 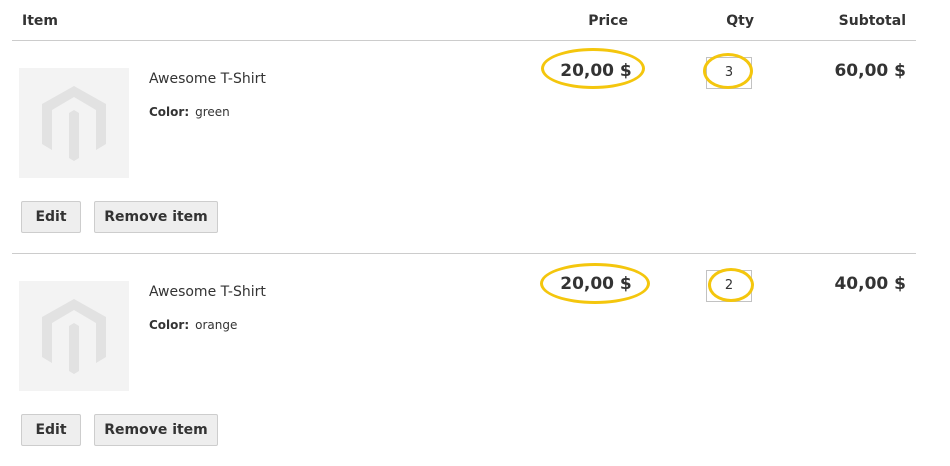 I want to click on option-value: orange, so click(x=216, y=325).